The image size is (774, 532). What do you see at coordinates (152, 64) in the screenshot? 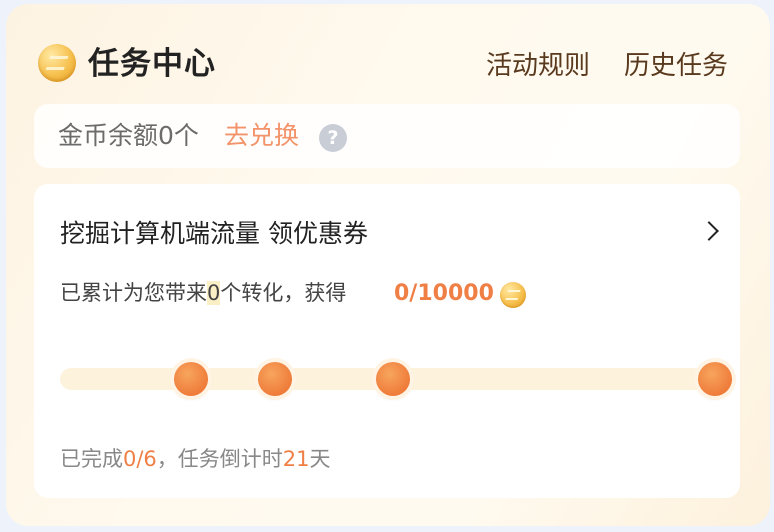
I see `page-title: 任务中心` at bounding box center [152, 64].